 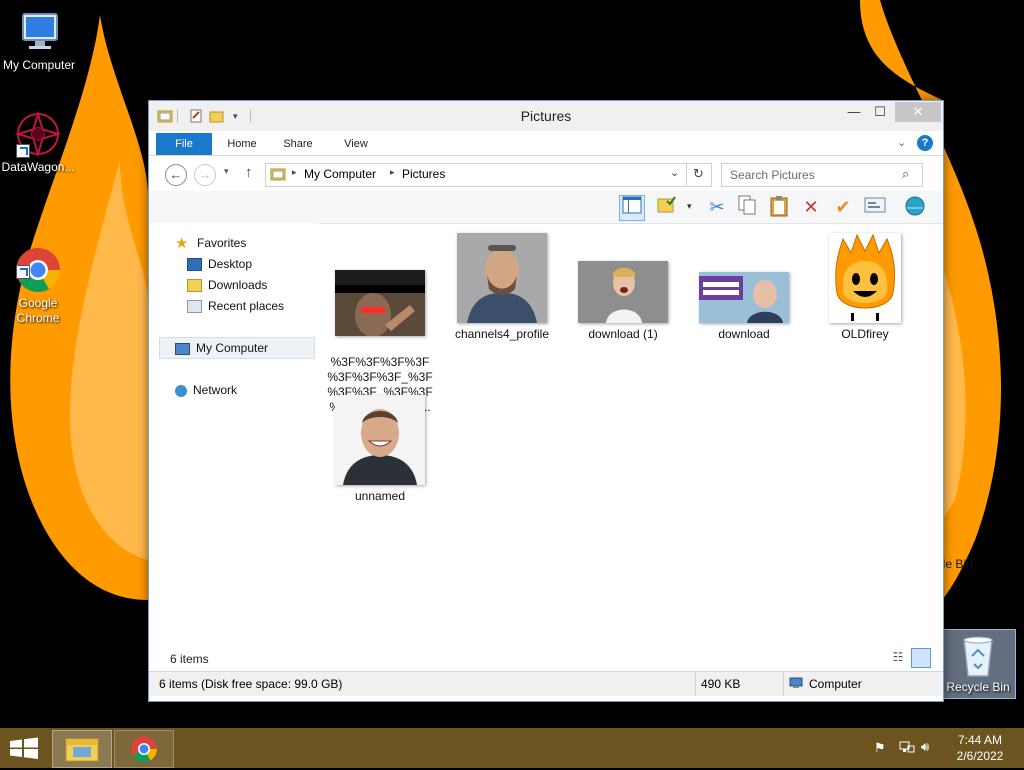 What do you see at coordinates (880, 748) in the screenshot?
I see `action-center-flag-icon: ⚑` at bounding box center [880, 748].